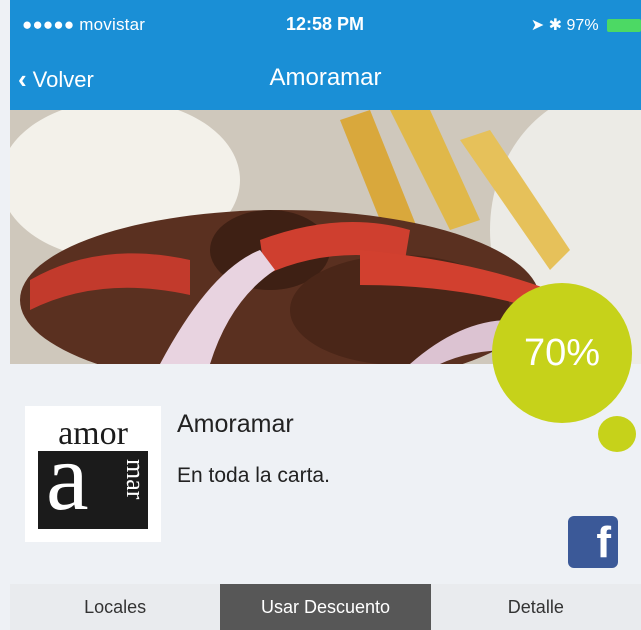 This screenshot has height=630, width=641. I want to click on battery-icon, so click(624, 26).